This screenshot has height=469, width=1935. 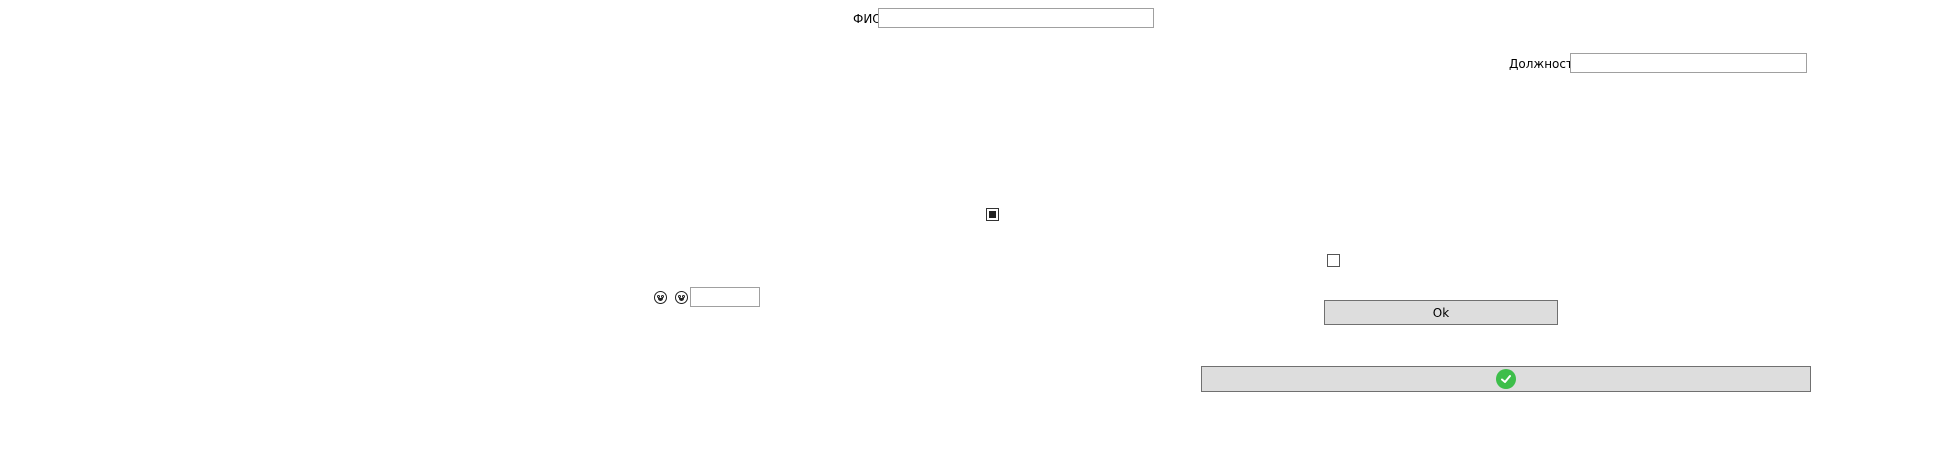 What do you see at coordinates (1688, 63) in the screenshot?
I see `position-input` at bounding box center [1688, 63].